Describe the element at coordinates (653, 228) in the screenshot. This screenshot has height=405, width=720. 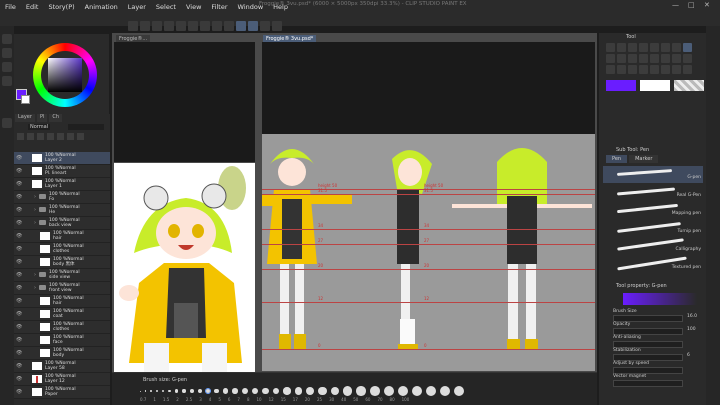
I see `brush-item: Turnip pen` at that location.